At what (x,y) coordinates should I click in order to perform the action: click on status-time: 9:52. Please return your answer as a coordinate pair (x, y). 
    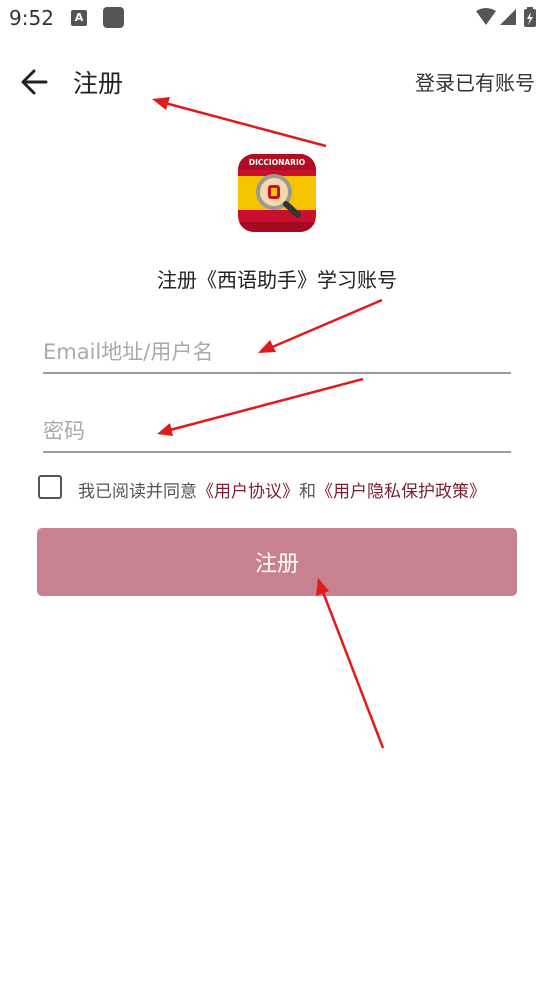
    Looking at the image, I should click on (31, 18).